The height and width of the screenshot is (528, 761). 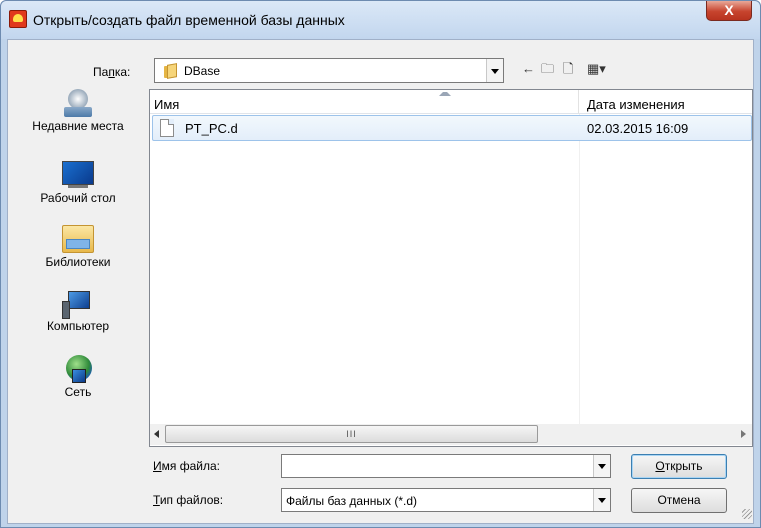 I want to click on scroll-thumb: III, so click(x=351, y=434).